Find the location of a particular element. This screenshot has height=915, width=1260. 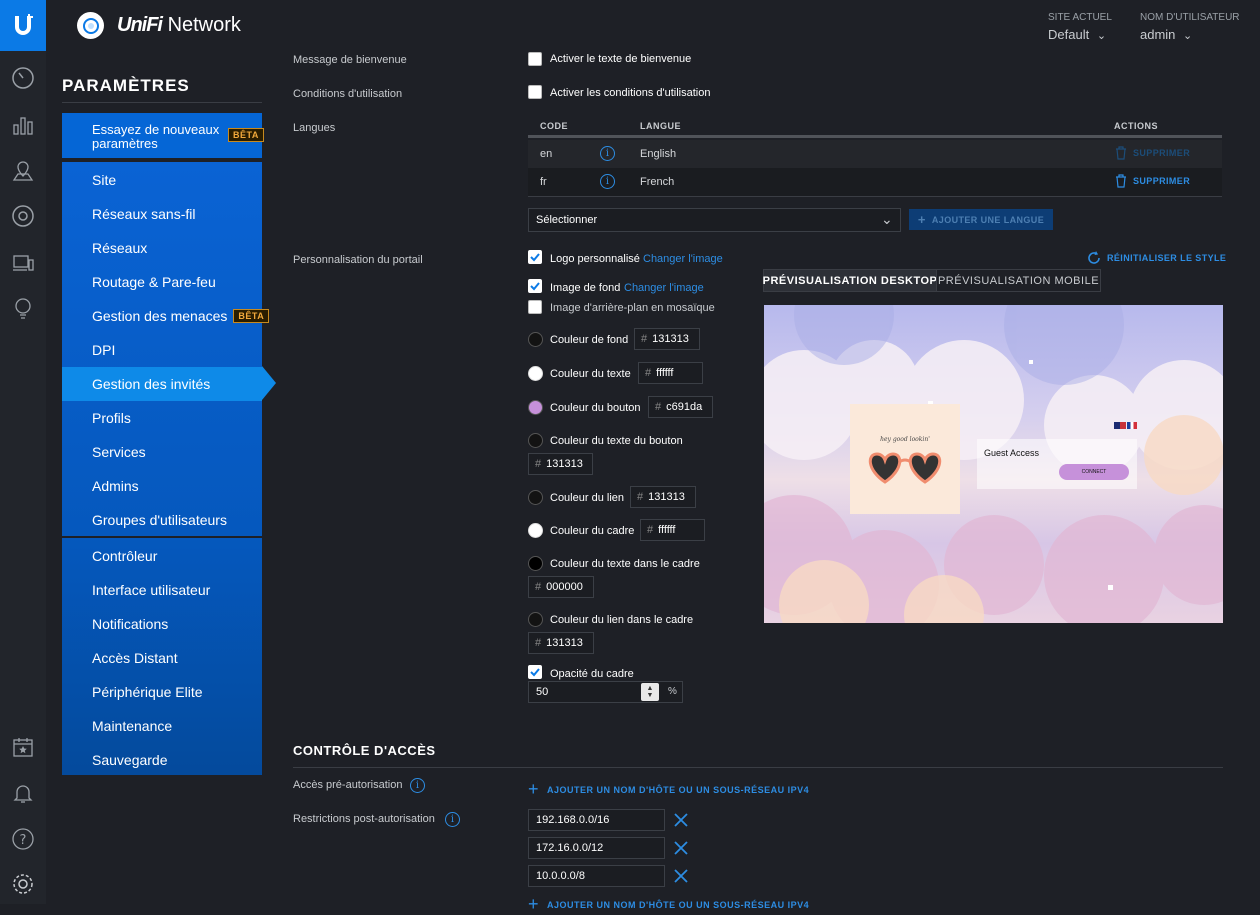

sidebar-item: Sauvegarde is located at coordinates (162, 760).